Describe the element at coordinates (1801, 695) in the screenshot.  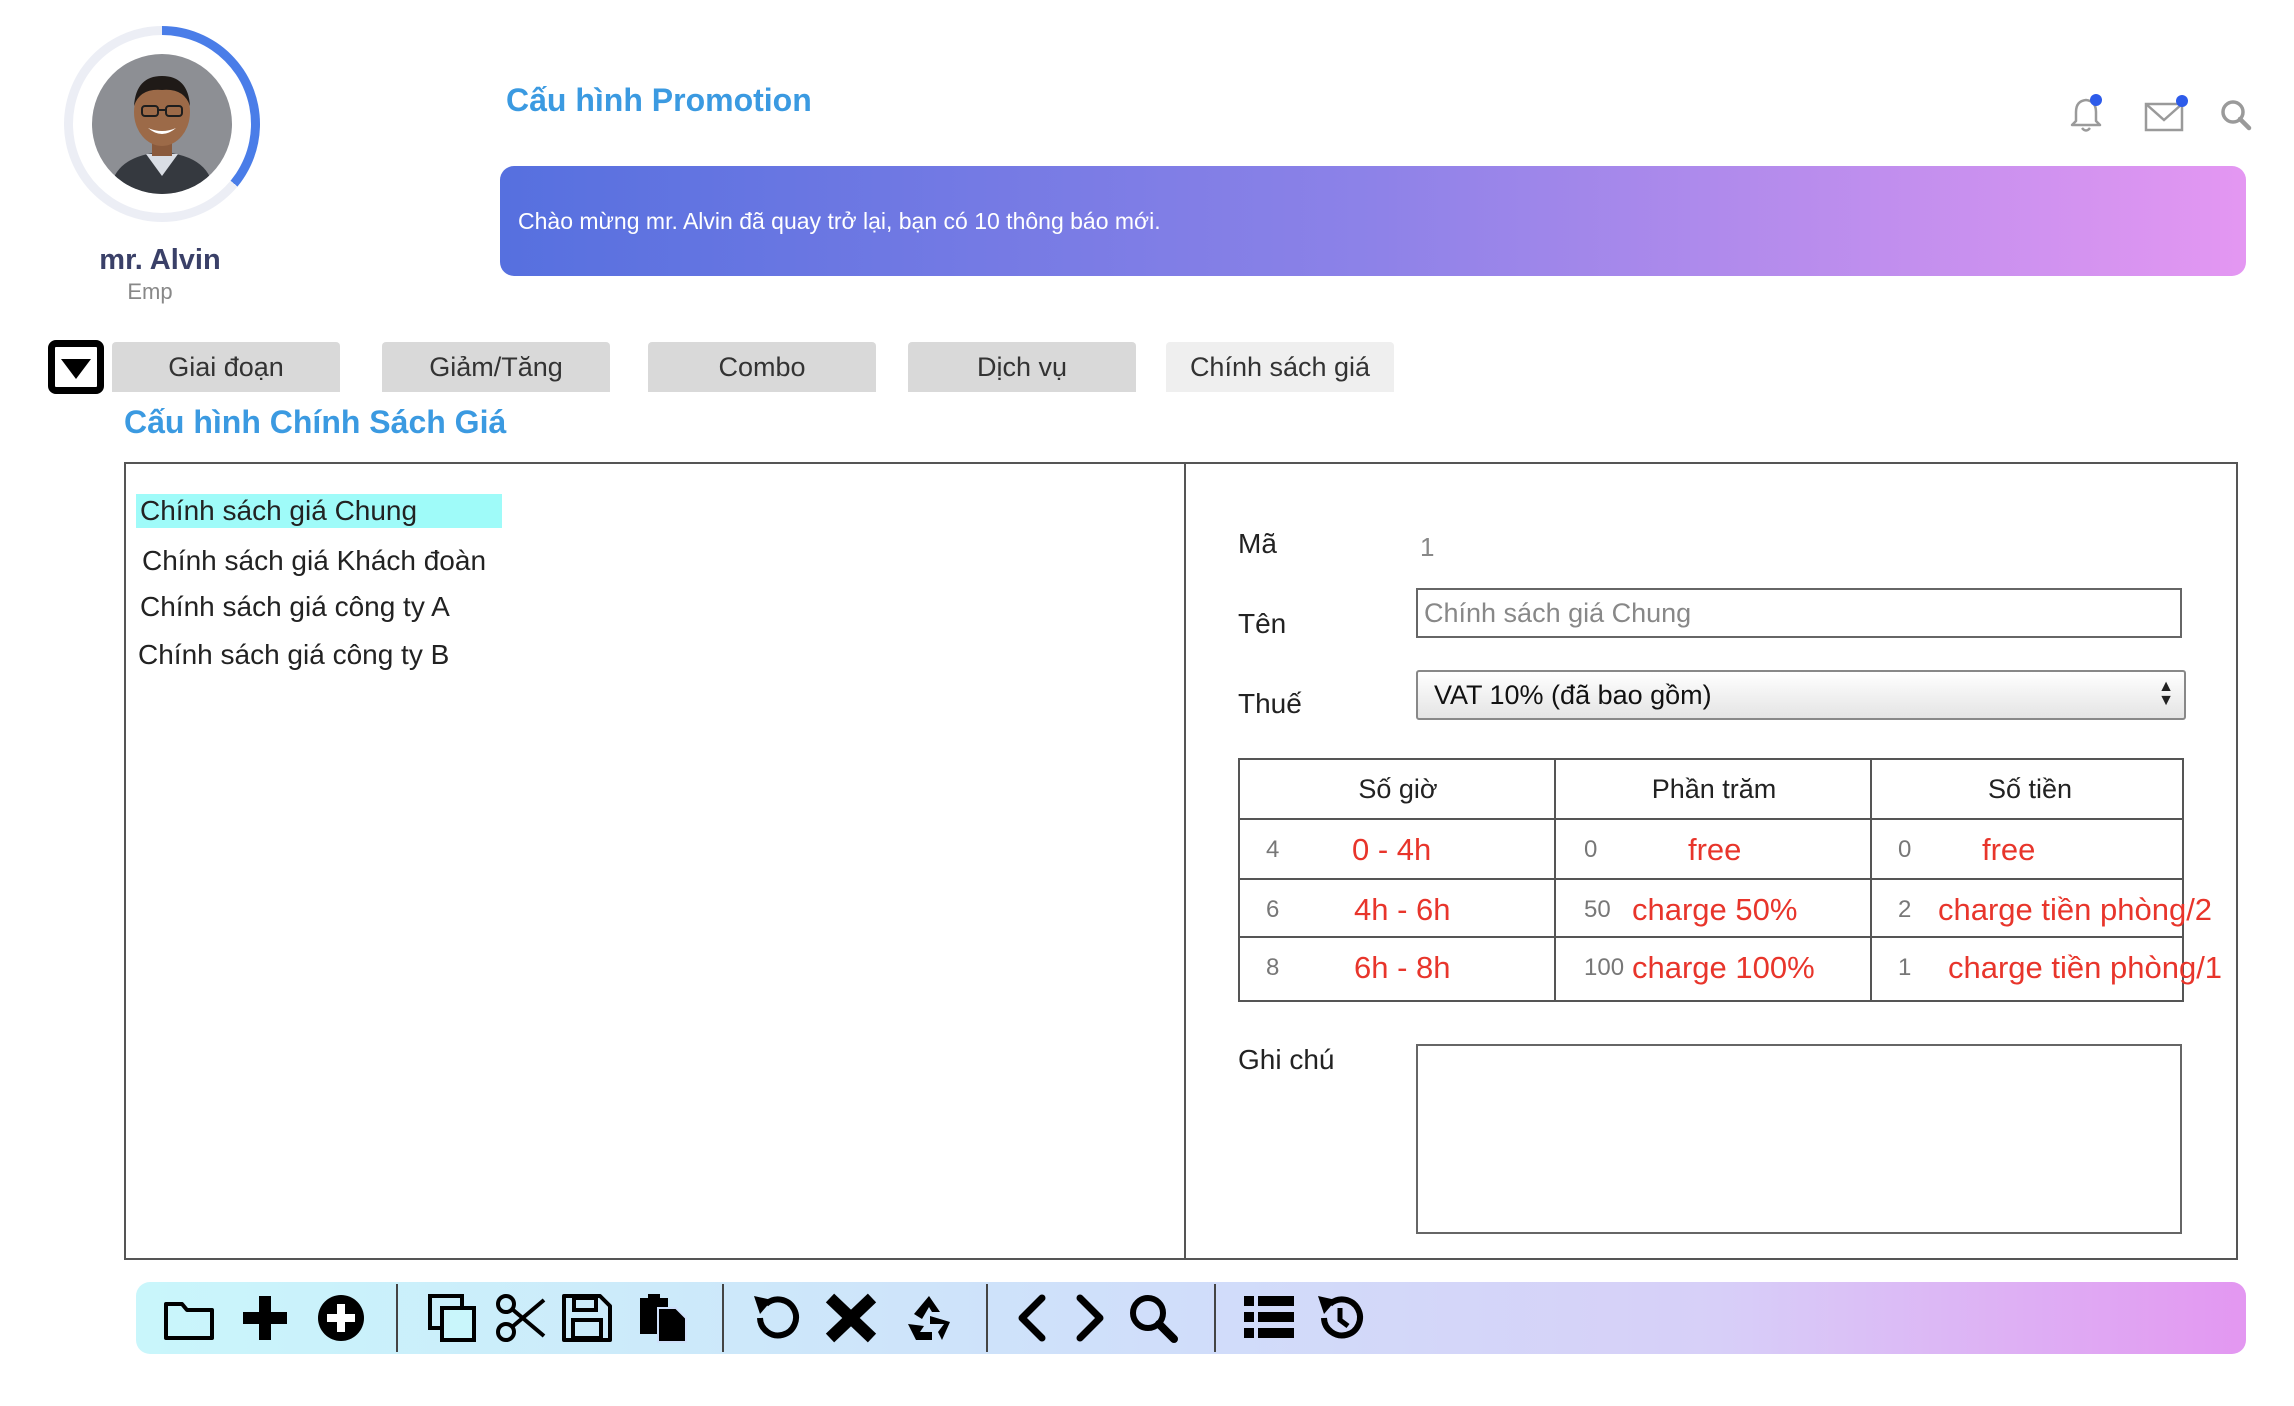
I see `tax-select: VAT 10% (đã bao gồm) ▲ ▼` at that location.